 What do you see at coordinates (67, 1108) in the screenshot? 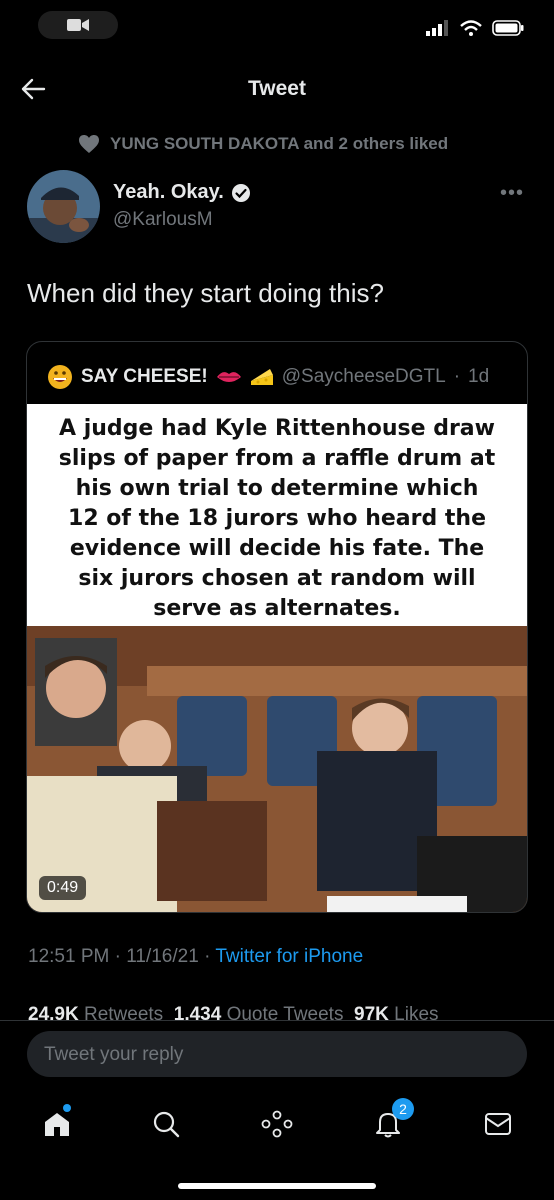
I see `home-notification-dot` at bounding box center [67, 1108].